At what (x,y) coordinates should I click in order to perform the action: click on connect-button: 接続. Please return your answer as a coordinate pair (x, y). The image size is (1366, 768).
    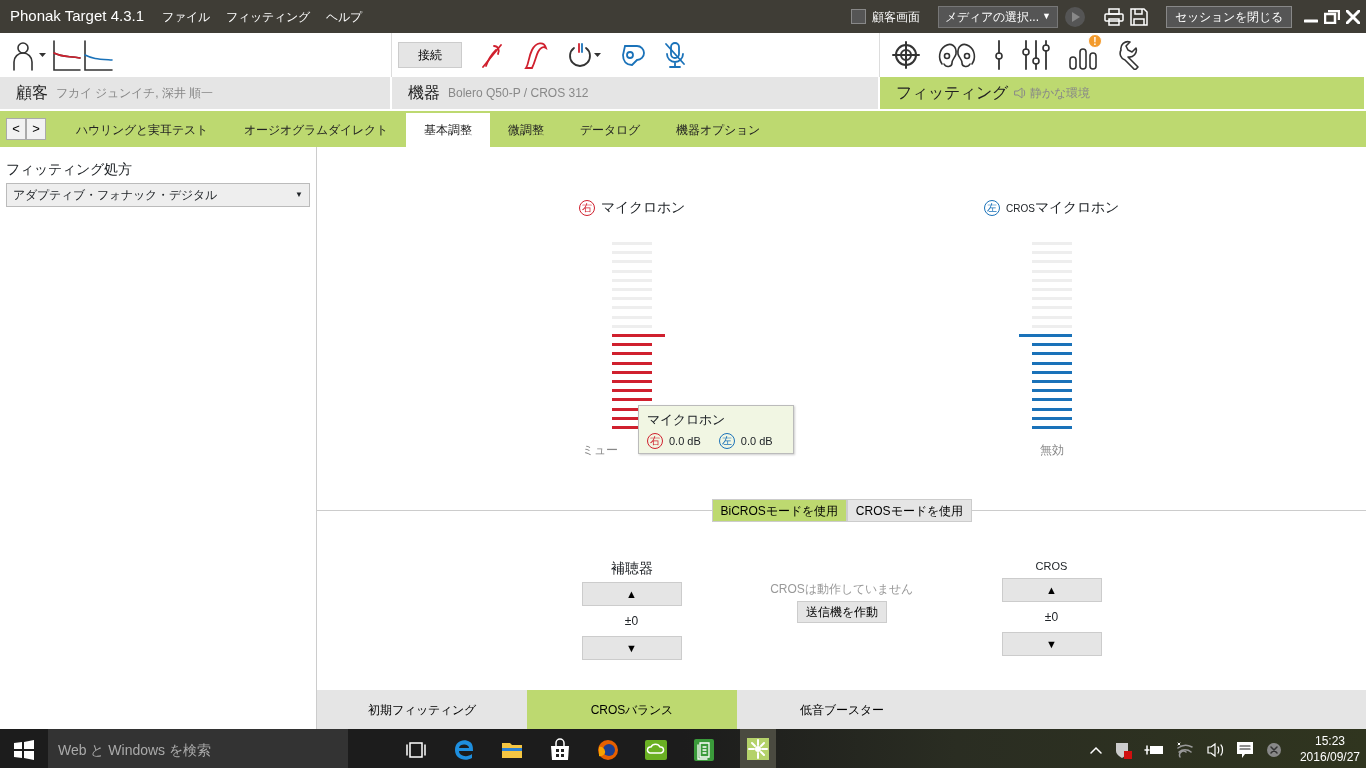
    Looking at the image, I should click on (430, 55).